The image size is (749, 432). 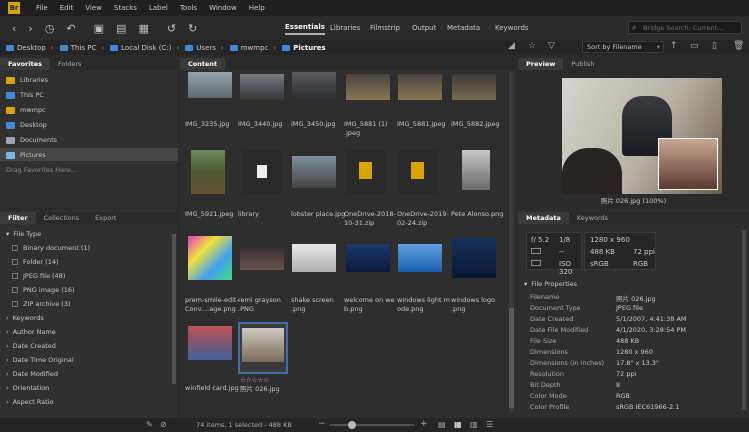 I want to click on workspace-keywords: Keywords, so click(x=512, y=28).